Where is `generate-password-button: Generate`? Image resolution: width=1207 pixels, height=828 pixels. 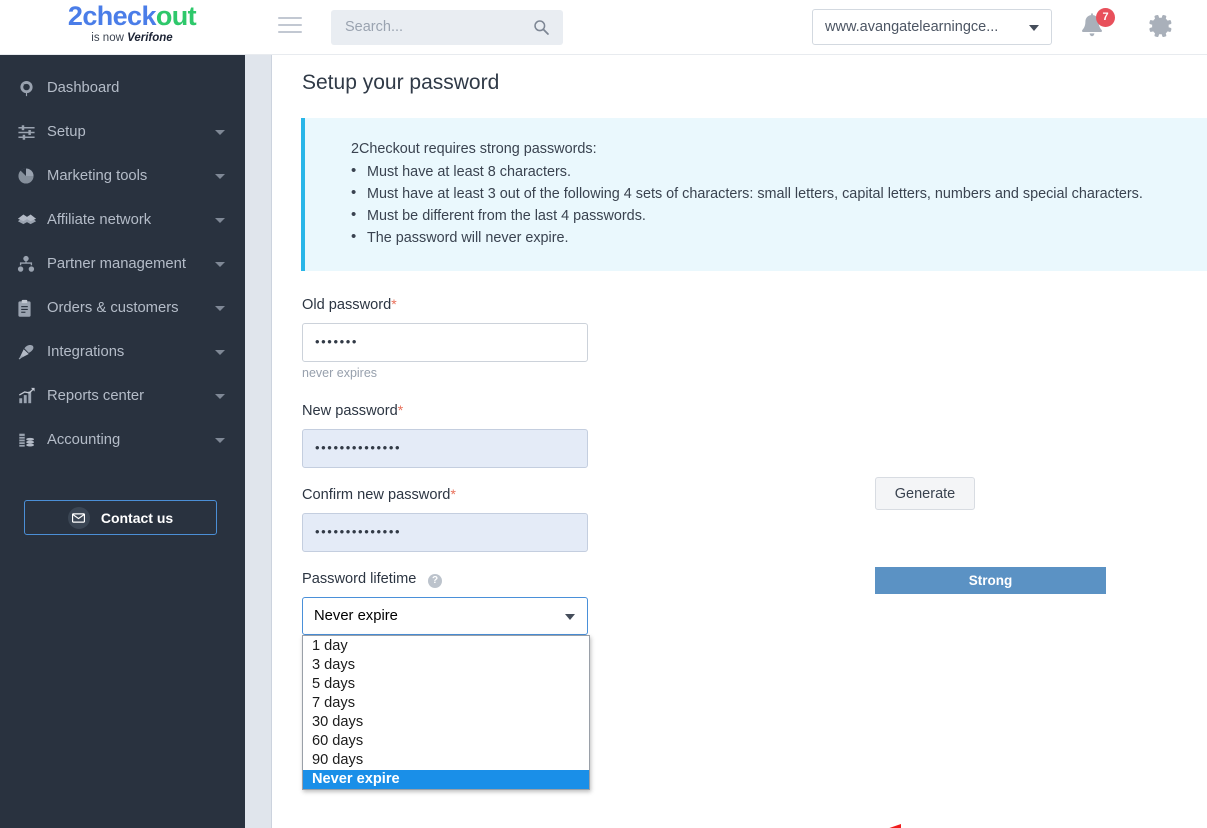
generate-password-button: Generate is located at coordinates (925, 493).